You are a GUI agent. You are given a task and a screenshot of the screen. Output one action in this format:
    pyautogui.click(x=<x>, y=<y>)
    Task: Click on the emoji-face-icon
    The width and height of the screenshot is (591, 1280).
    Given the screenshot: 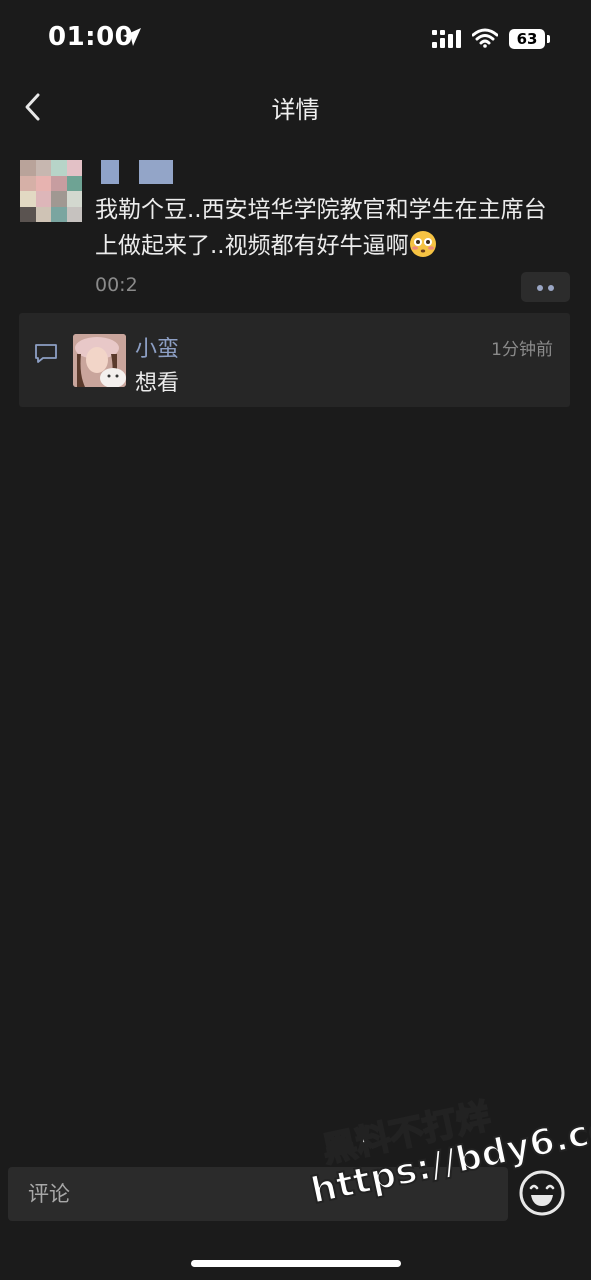 What is the action you would take?
    pyautogui.click(x=542, y=1193)
    